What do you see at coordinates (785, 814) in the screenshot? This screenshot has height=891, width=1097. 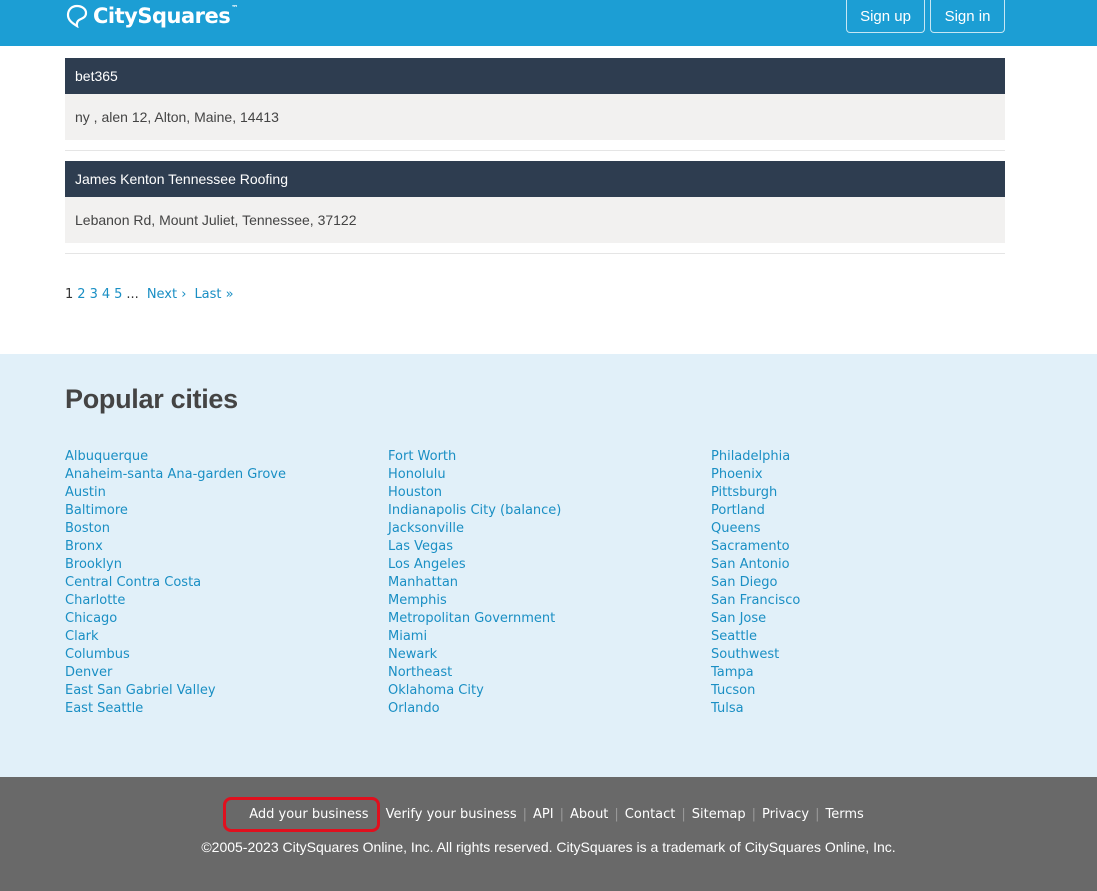 I see `privacy-link: Privacy` at bounding box center [785, 814].